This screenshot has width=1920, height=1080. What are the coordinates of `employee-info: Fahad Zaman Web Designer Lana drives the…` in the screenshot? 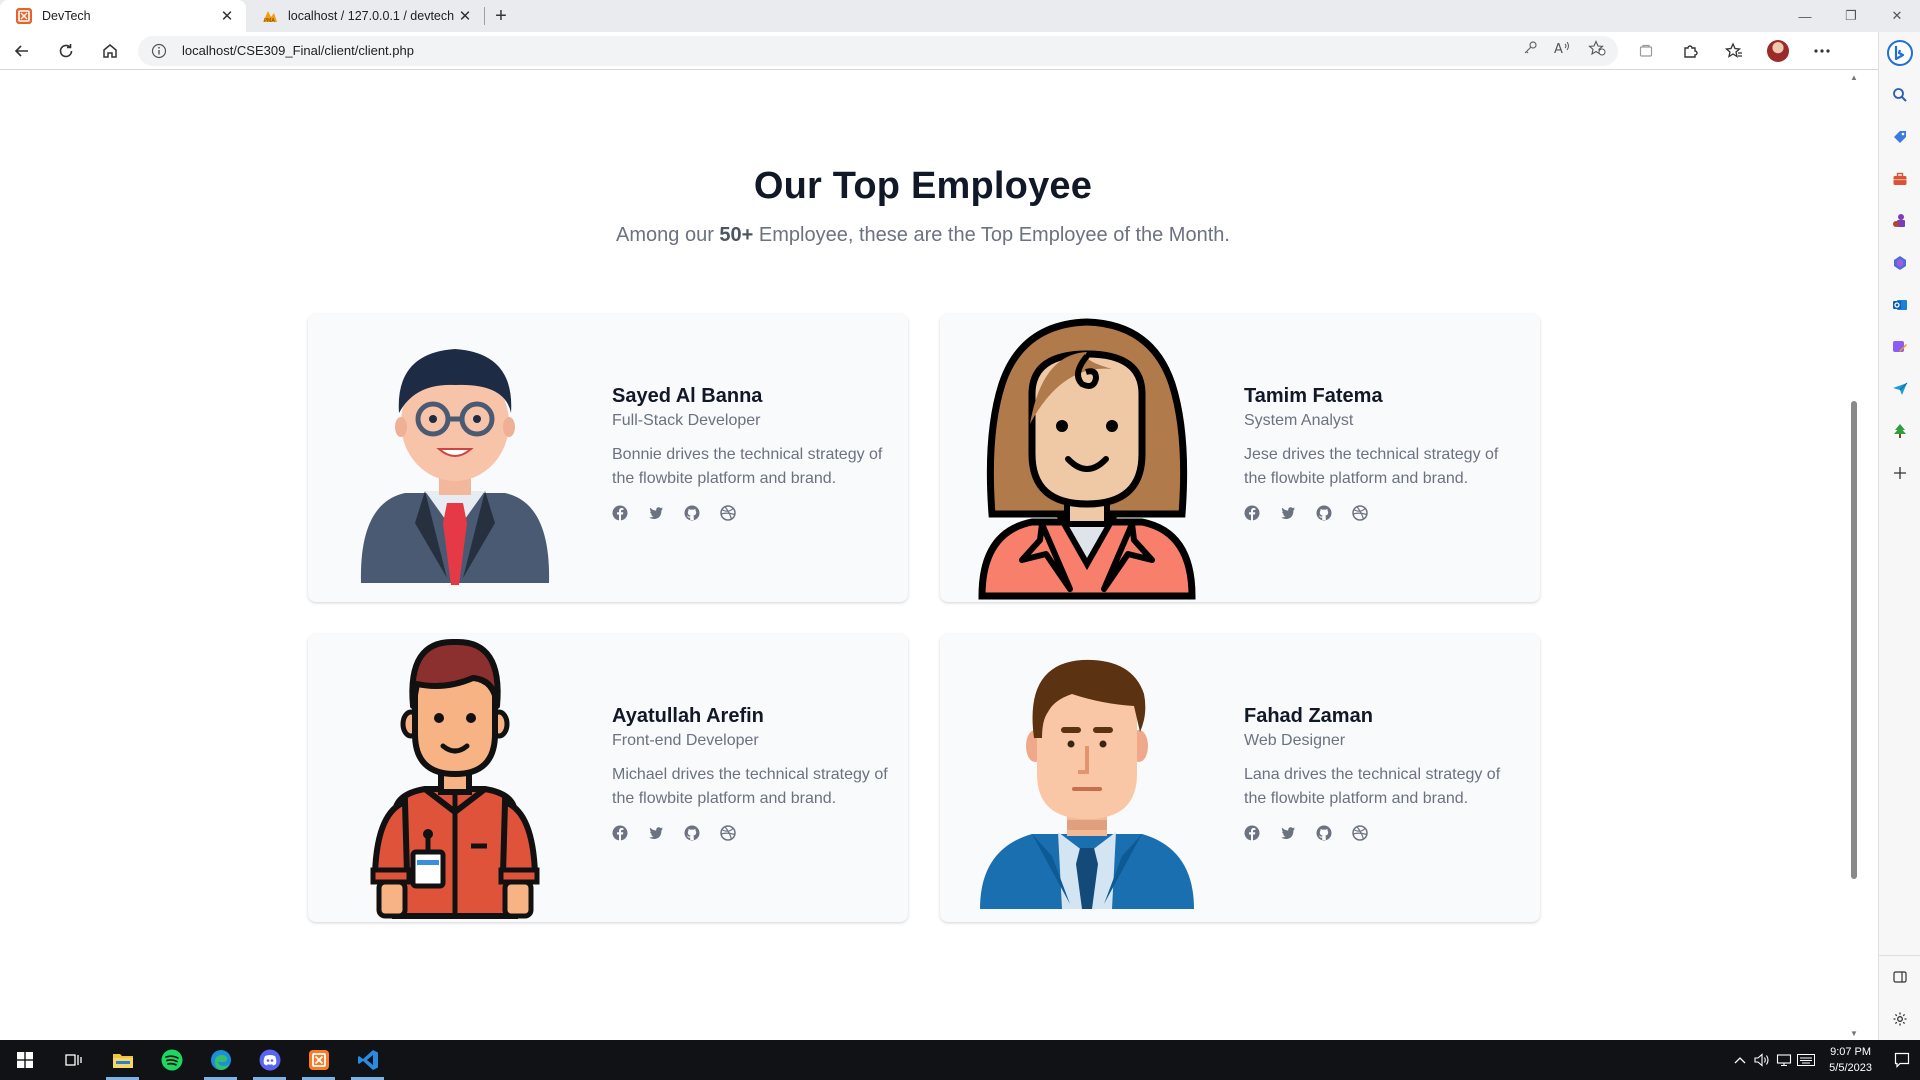 It's located at (1384, 773).